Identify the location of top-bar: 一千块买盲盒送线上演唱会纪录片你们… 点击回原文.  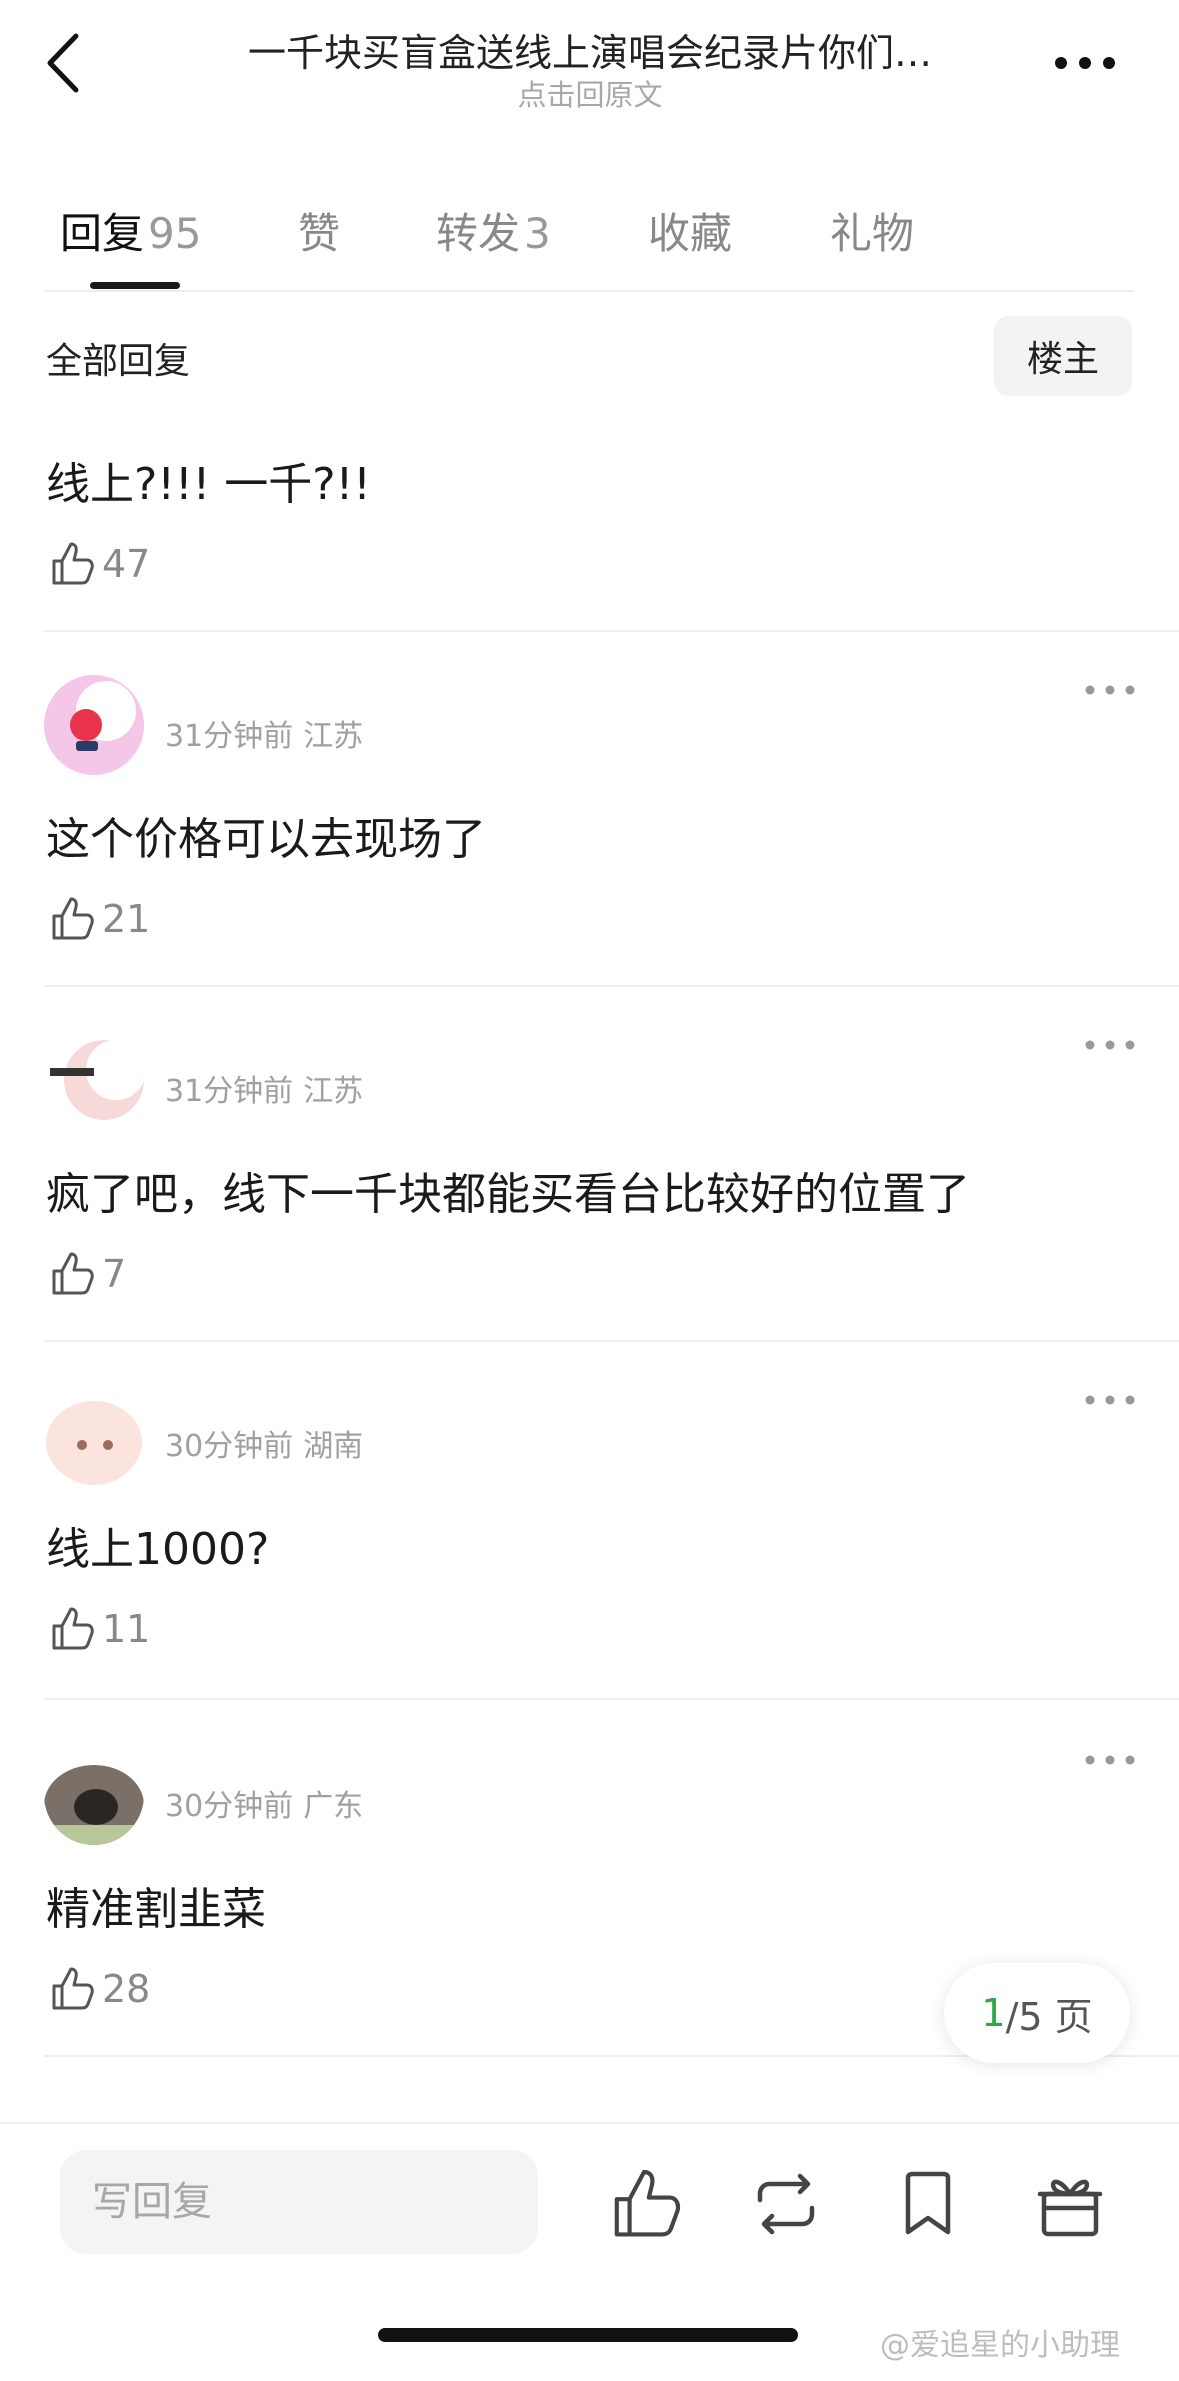
(589, 65).